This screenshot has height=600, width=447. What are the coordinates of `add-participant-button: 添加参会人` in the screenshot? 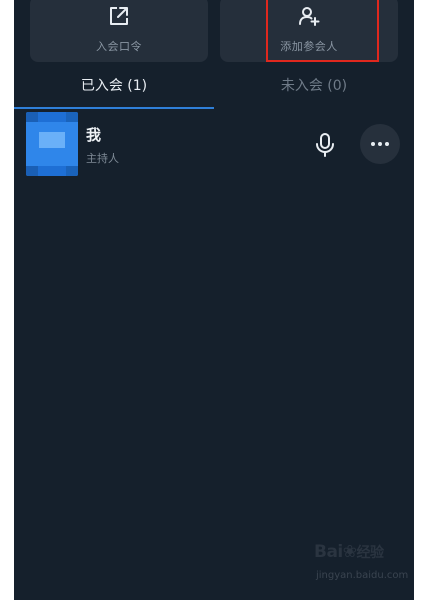 It's located at (309, 31).